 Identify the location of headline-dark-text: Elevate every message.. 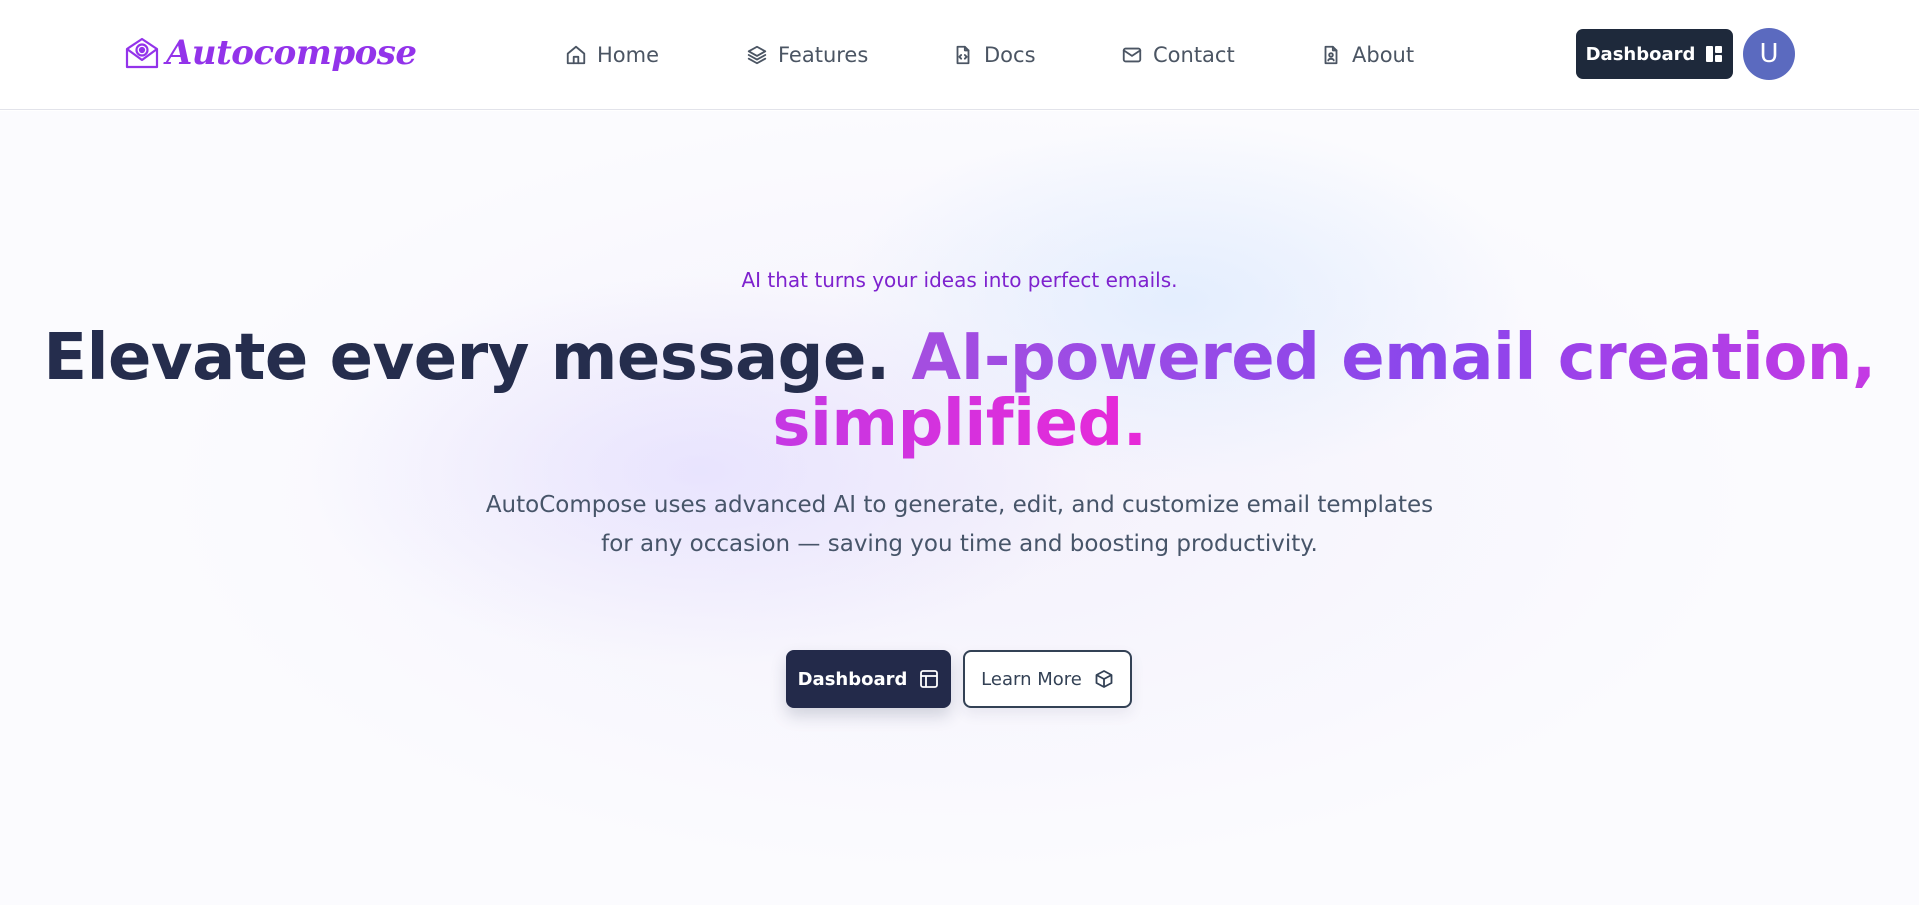
(466, 358).